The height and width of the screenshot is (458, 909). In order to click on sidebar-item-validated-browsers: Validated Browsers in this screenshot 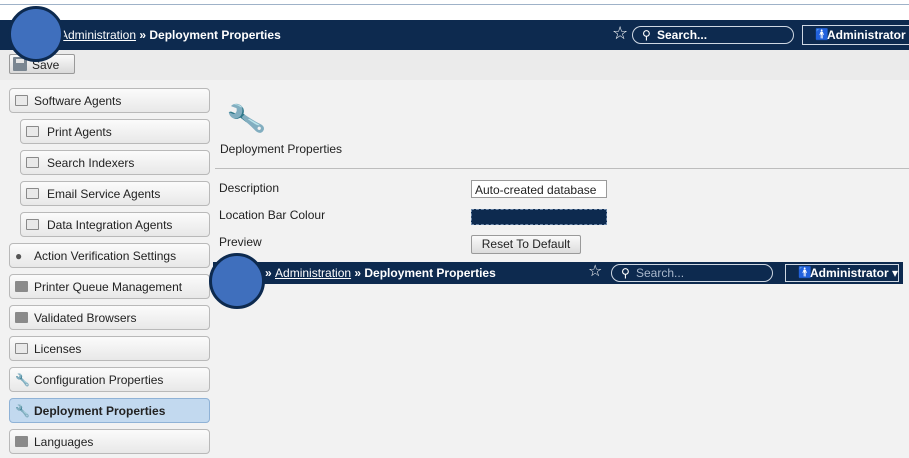, I will do `click(109, 317)`.